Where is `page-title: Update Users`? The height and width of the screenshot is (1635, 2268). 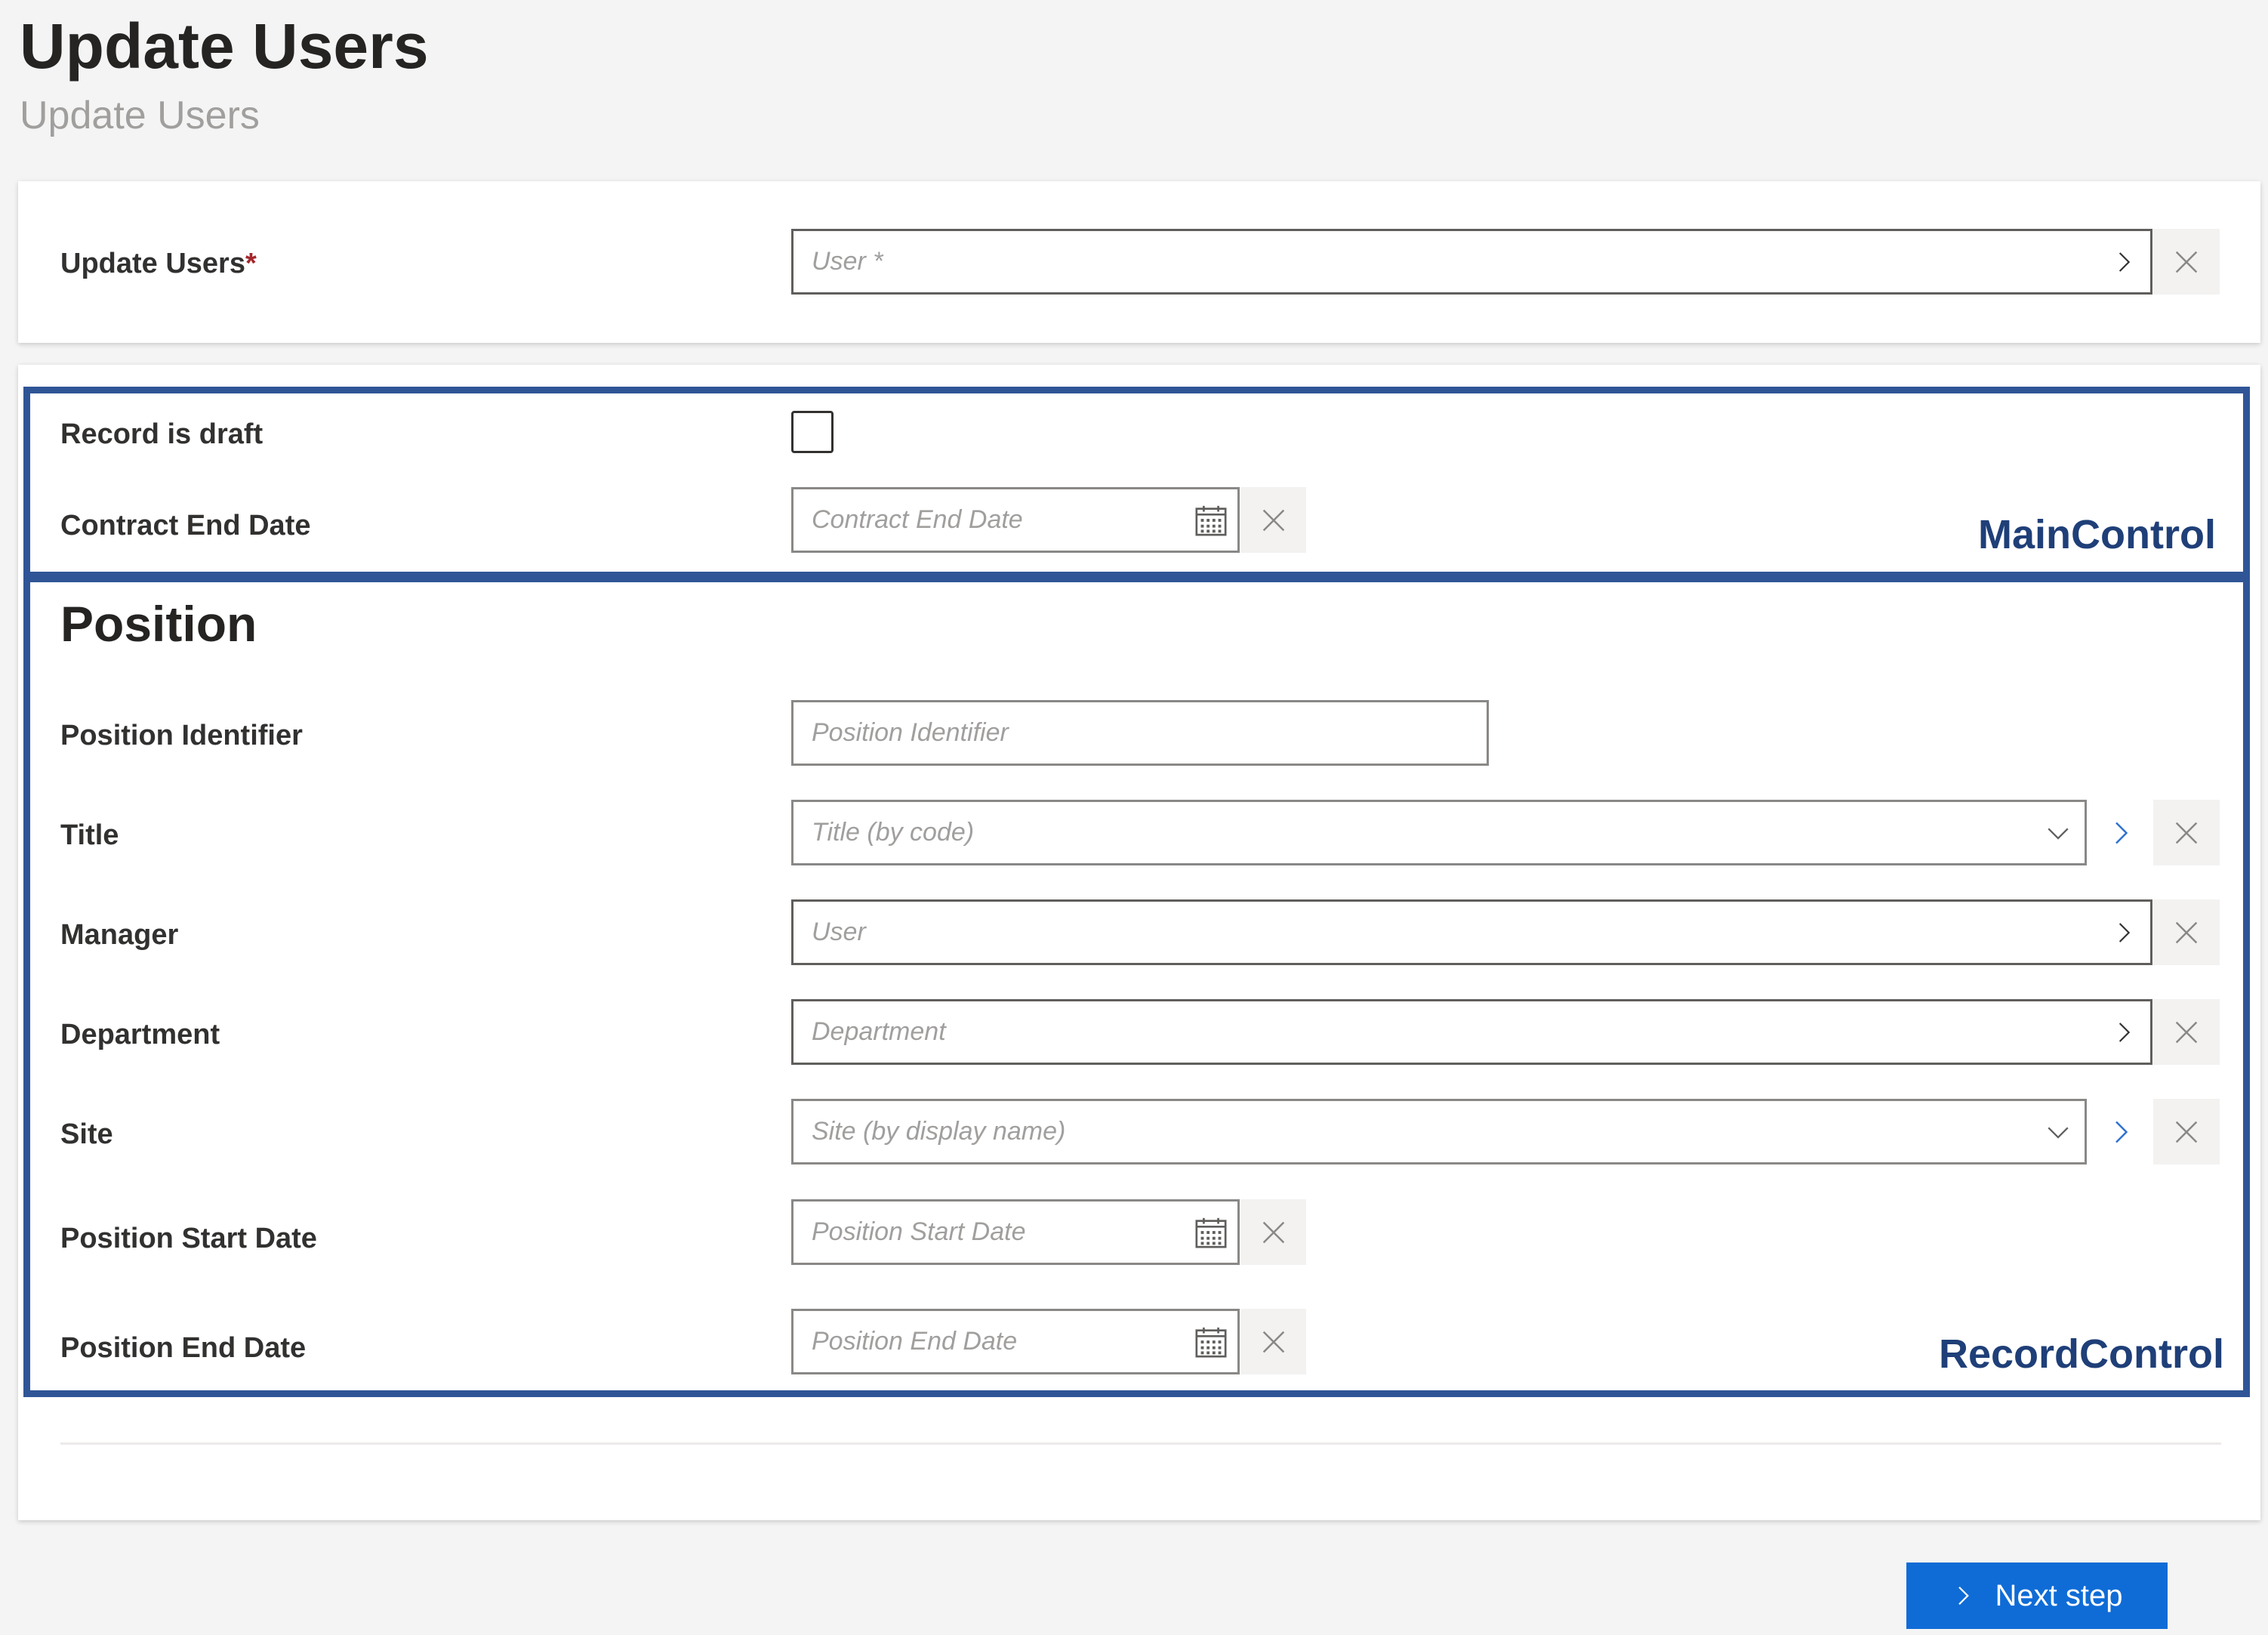 page-title: Update Users is located at coordinates (224, 46).